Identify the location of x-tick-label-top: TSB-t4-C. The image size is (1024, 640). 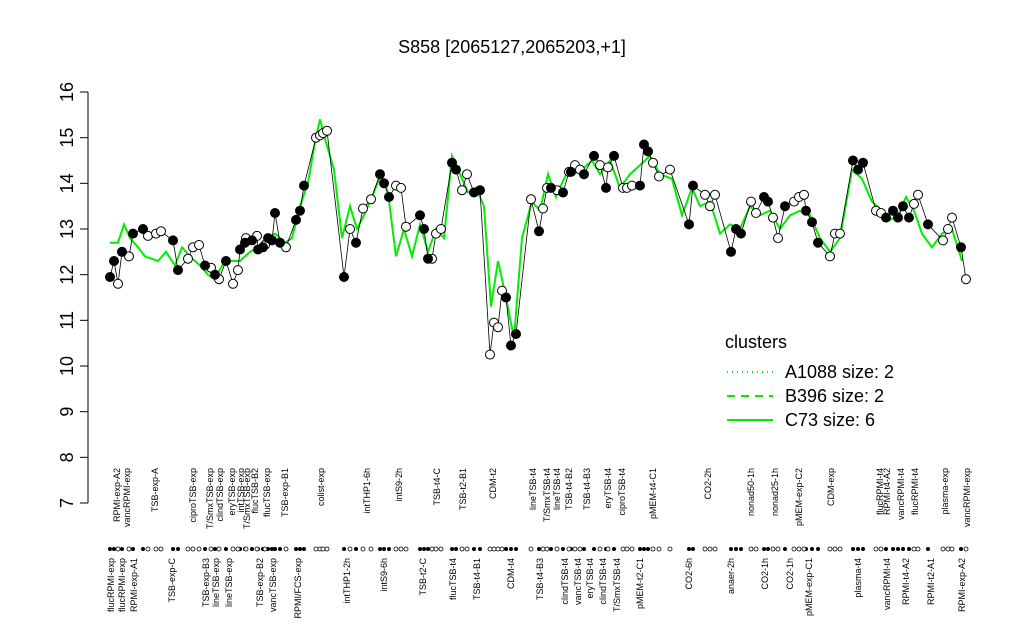
(437, 487).